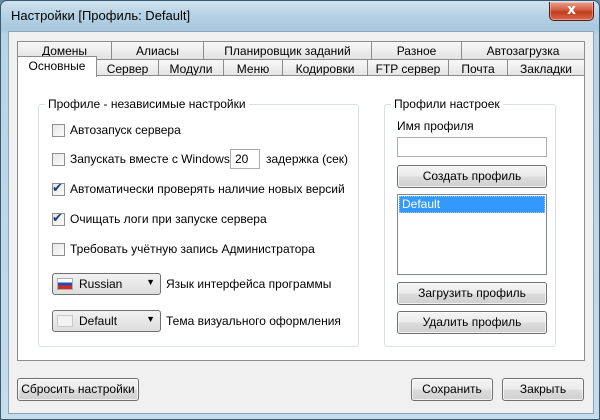  Describe the element at coordinates (101, 15) in the screenshot. I see `window-title: Настройки [Профиль: Default]` at that location.